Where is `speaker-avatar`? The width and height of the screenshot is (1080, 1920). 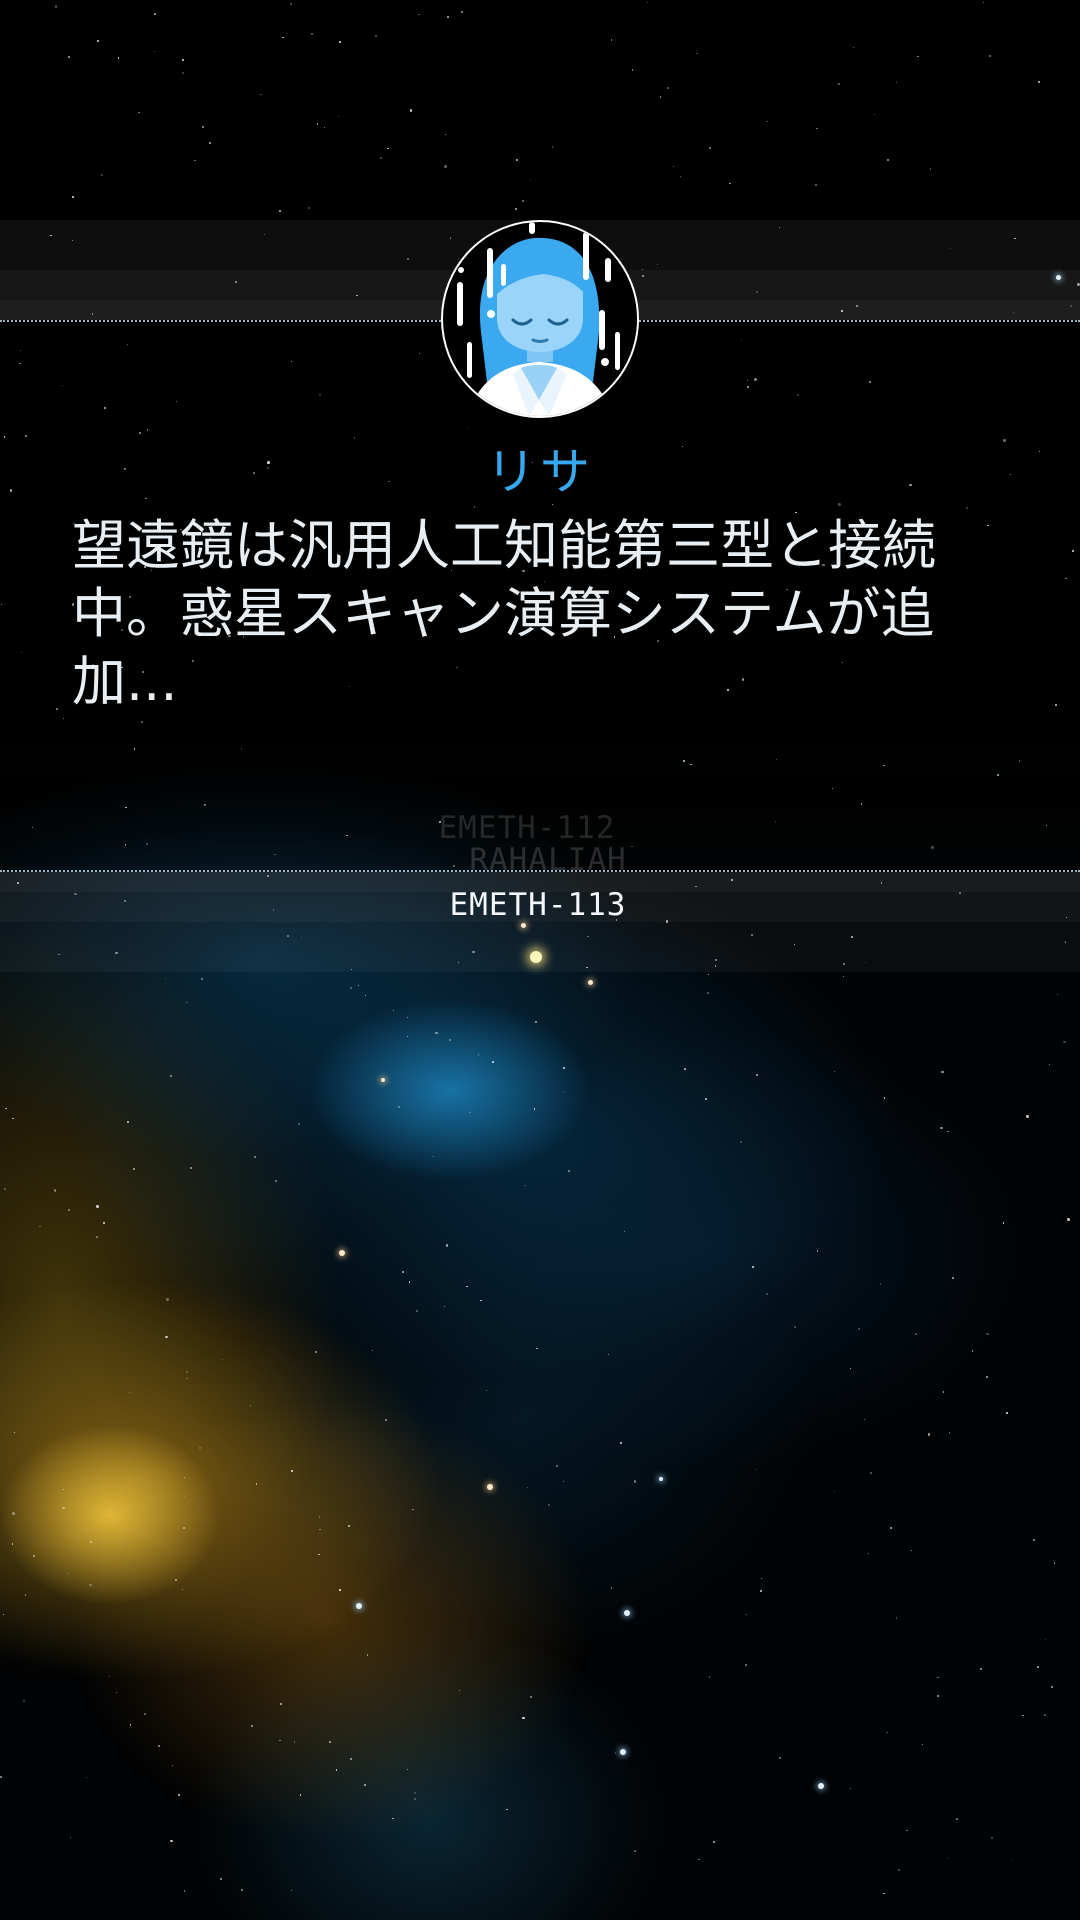 speaker-avatar is located at coordinates (540, 319).